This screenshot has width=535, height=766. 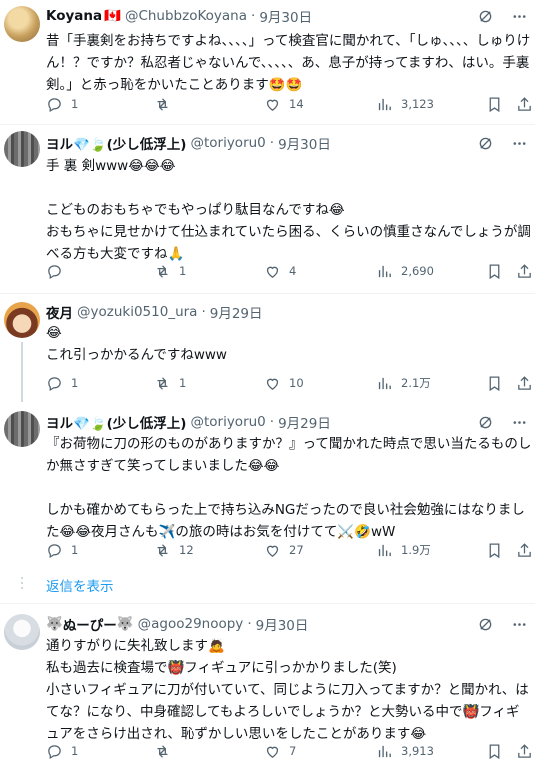 I want to click on handle: @agoo29noopy, so click(x=191, y=624).